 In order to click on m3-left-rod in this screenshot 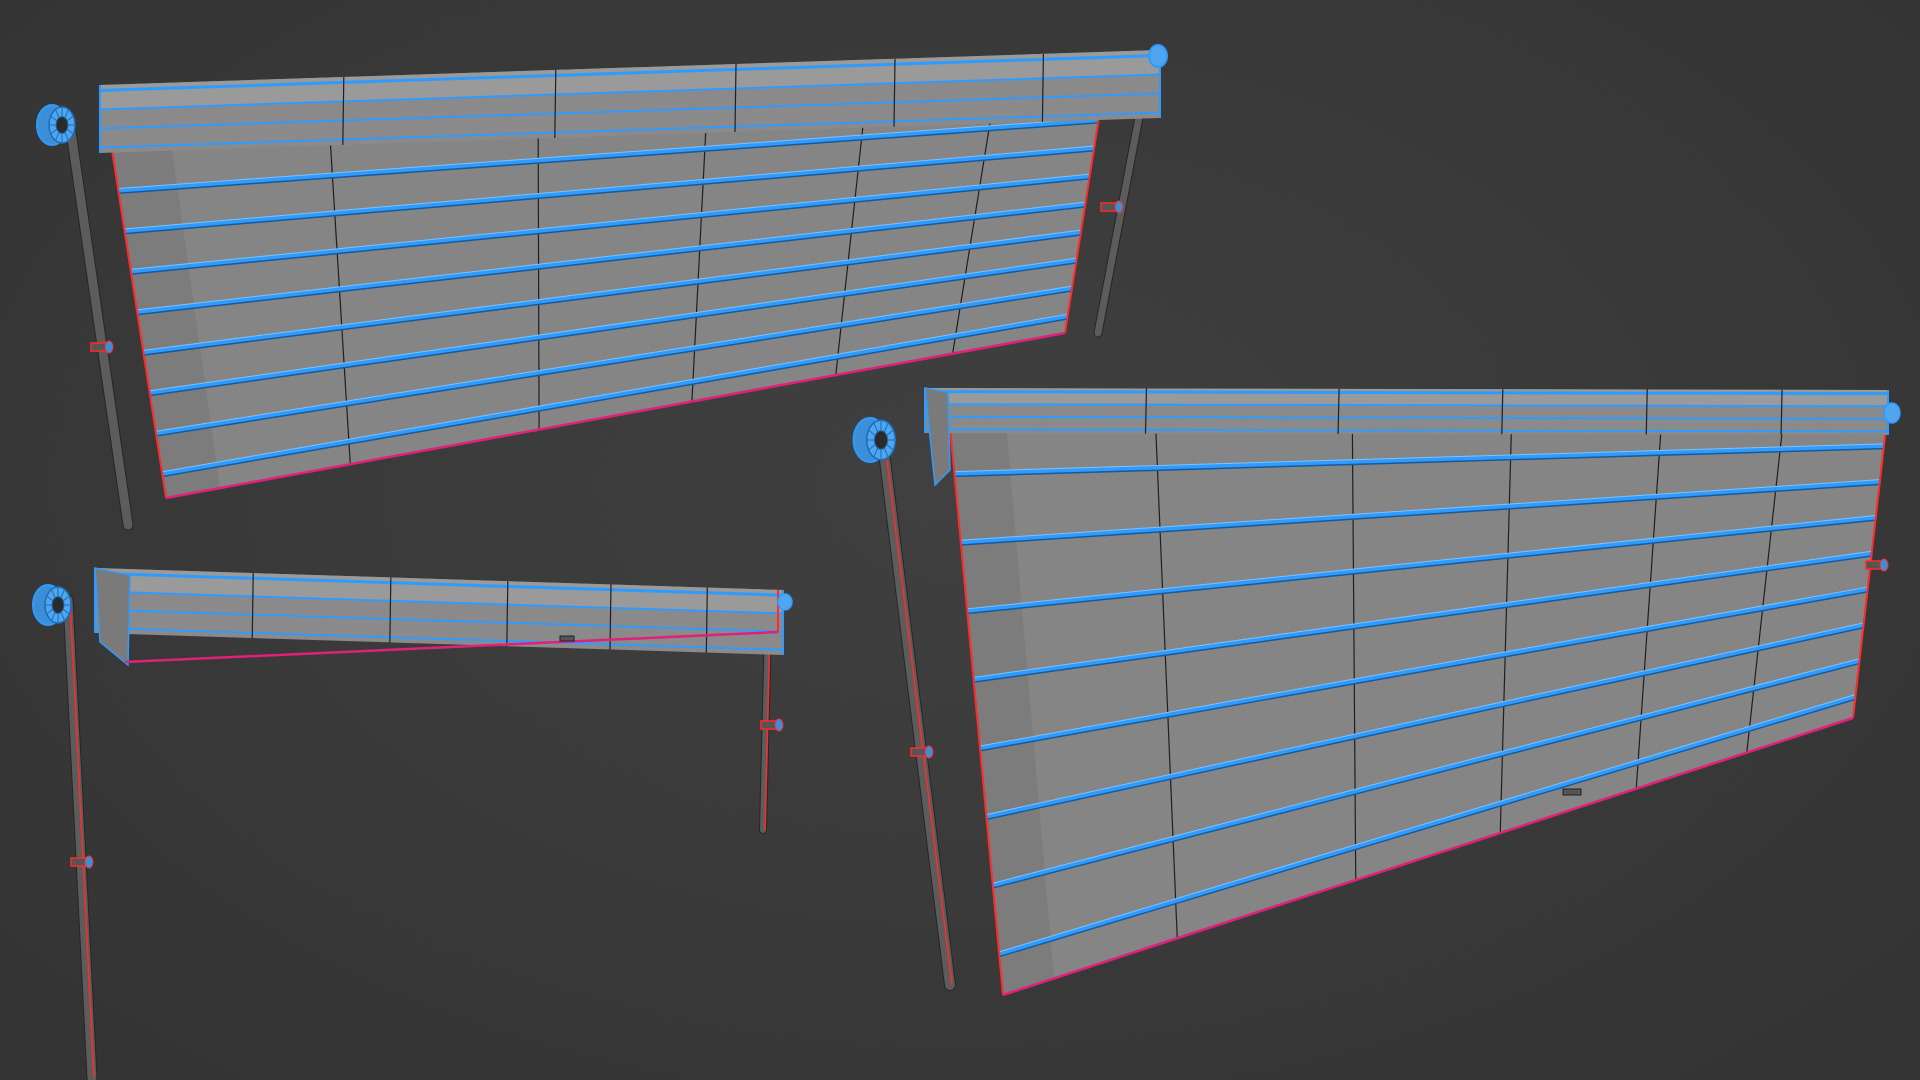, I will do `click(917, 722)`.